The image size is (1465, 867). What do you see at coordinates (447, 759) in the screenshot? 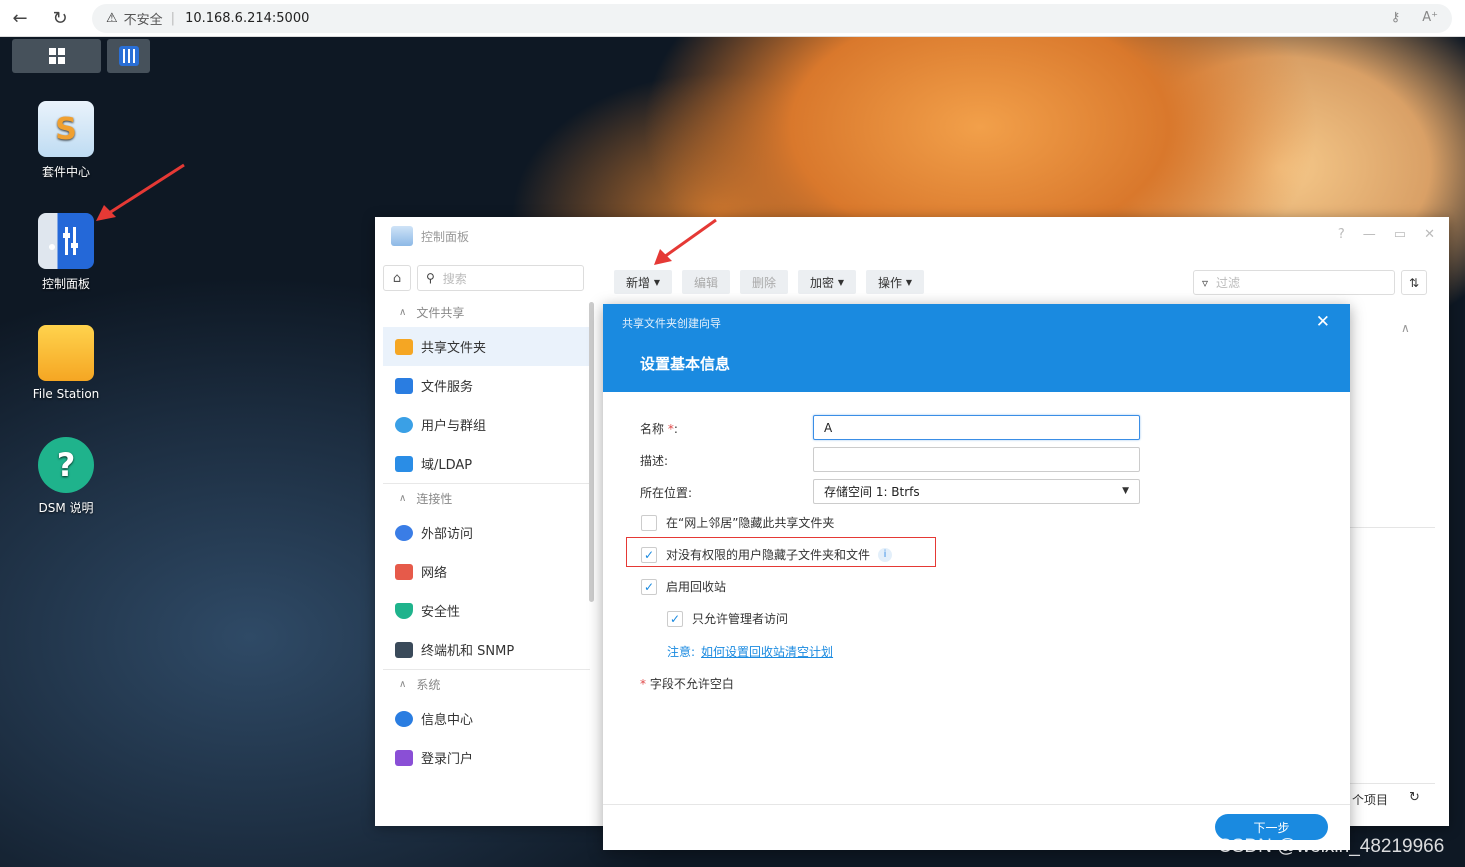
I see `sidebar-item-label: 登录门户` at bounding box center [447, 759].